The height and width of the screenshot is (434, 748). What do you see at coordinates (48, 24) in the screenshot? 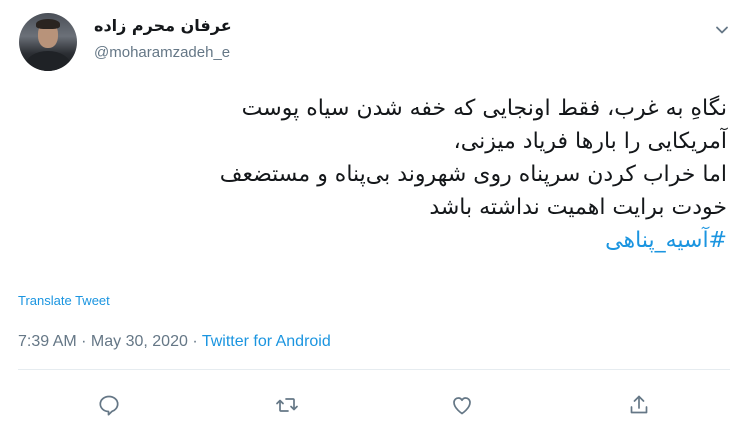
I see `avatar-hair` at bounding box center [48, 24].